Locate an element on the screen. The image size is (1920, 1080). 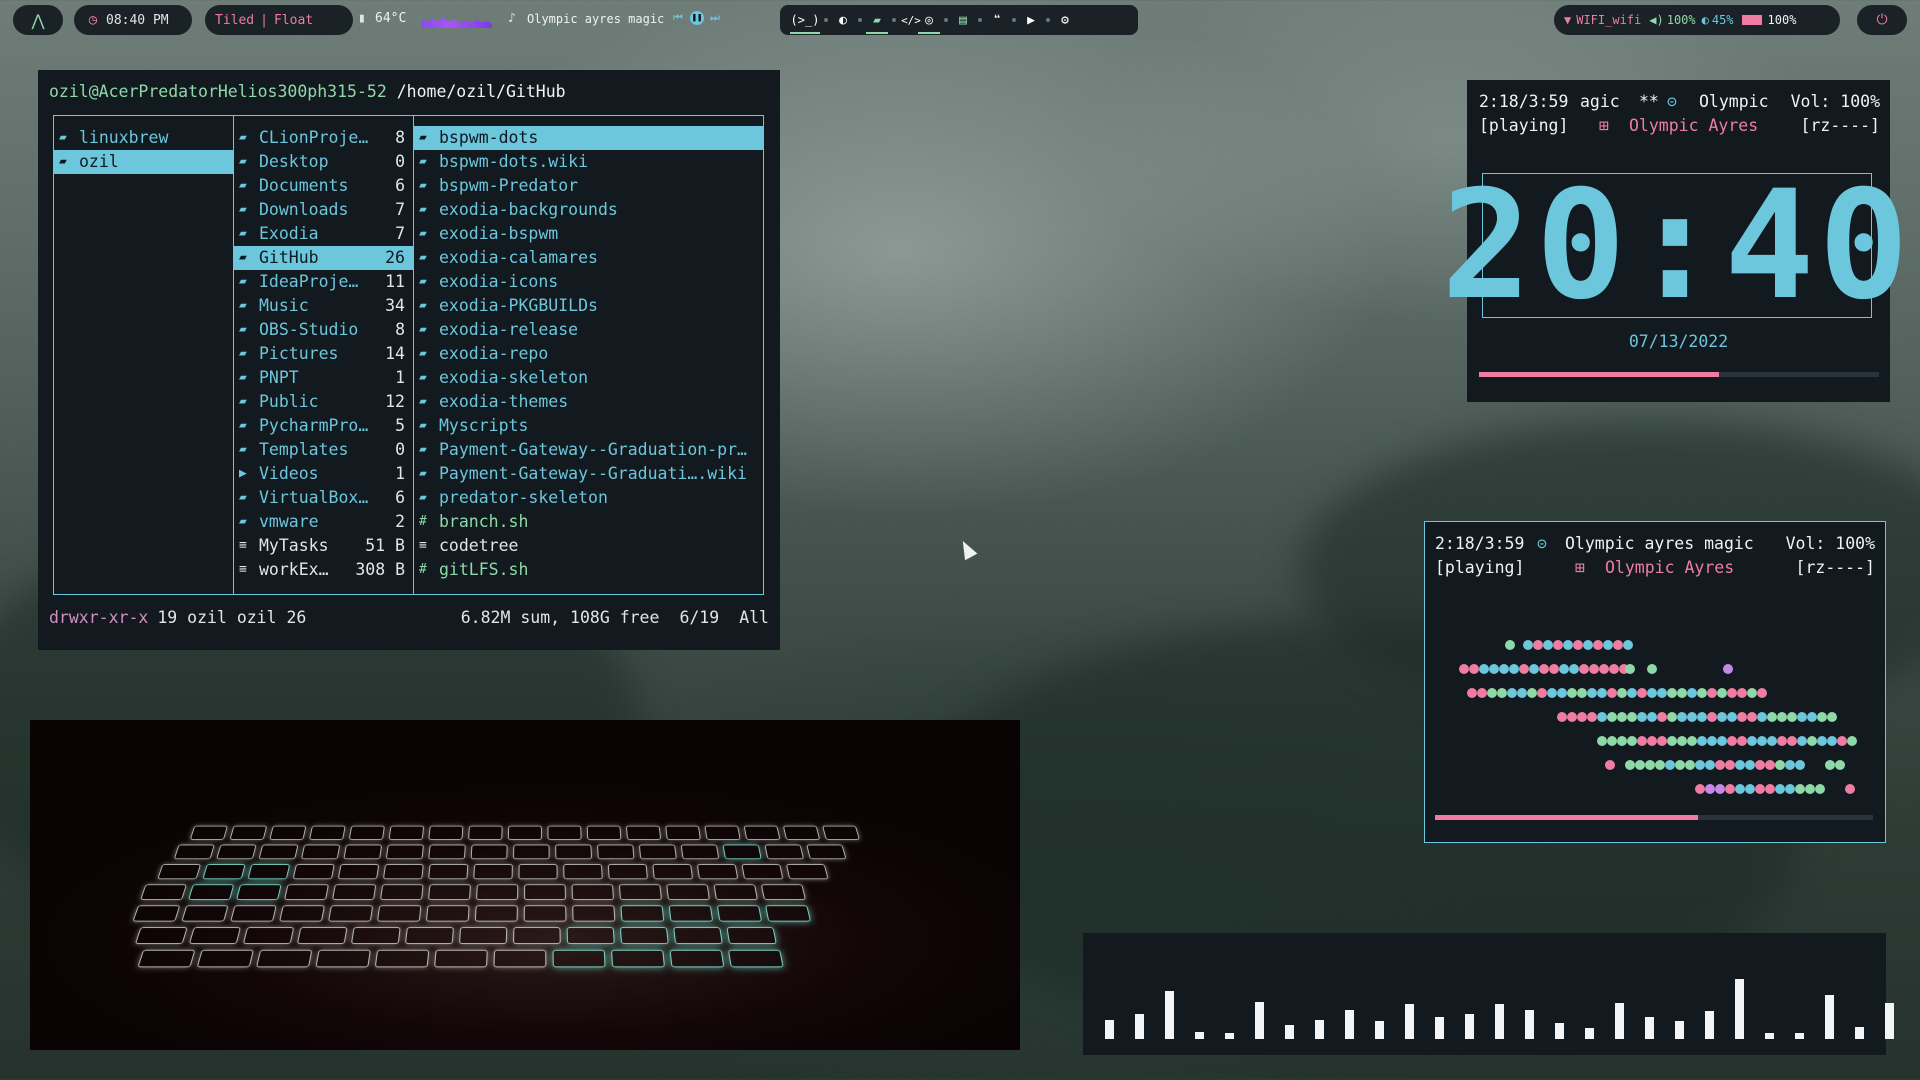
file-name: Exodia is located at coordinates (289, 233).